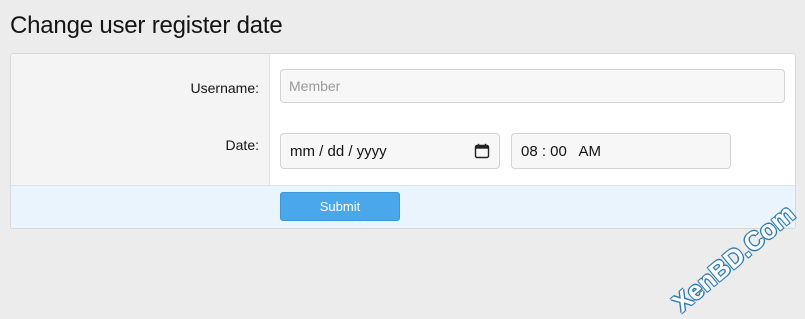 Image resolution: width=805 pixels, height=319 pixels. I want to click on date-input: mm / dd / yyyy, so click(390, 151).